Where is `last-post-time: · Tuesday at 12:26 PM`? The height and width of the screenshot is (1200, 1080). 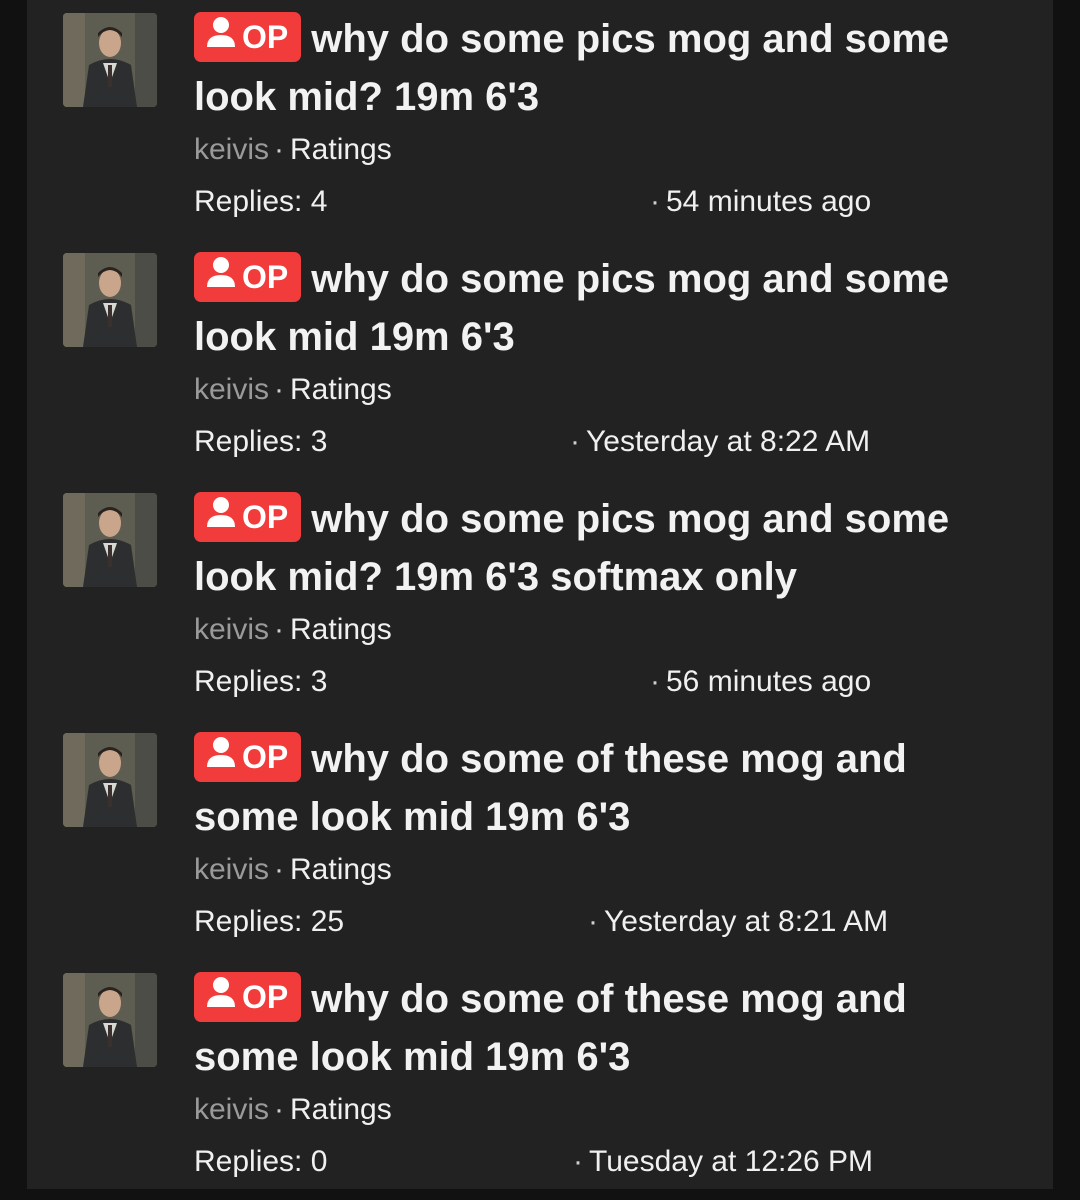 last-post-time: · Tuesday at 12:26 PM is located at coordinates (723, 1162).